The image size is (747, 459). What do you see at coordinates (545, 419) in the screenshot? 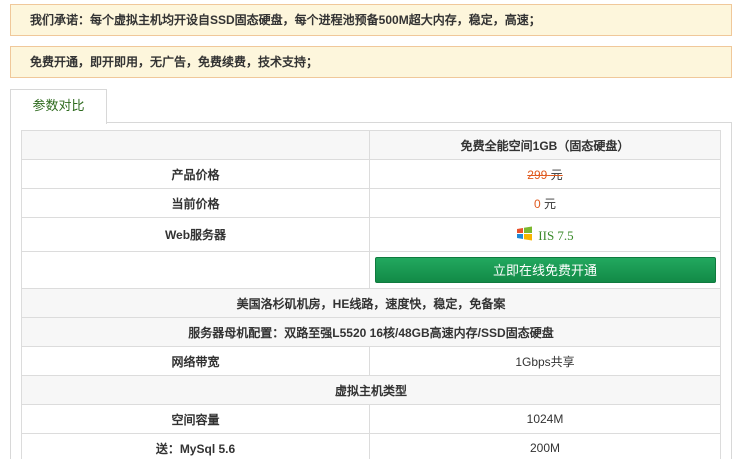
I see `space-value: 1024M` at bounding box center [545, 419].